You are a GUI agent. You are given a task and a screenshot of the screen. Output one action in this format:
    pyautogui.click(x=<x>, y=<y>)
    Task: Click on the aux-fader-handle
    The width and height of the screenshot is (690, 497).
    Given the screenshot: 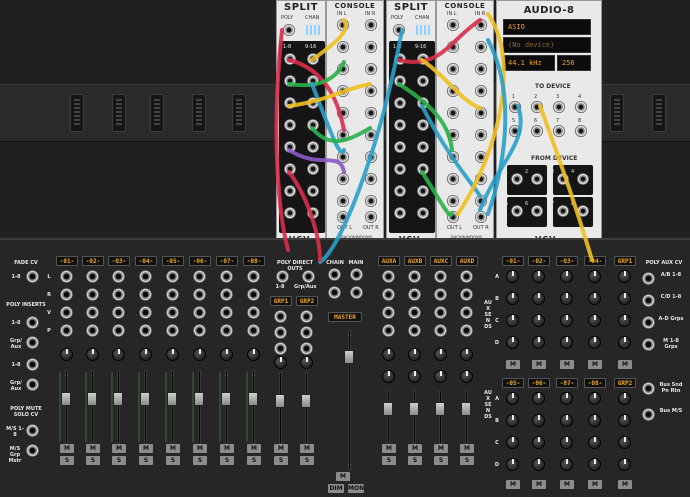 What is the action you would take?
    pyautogui.click(x=414, y=409)
    